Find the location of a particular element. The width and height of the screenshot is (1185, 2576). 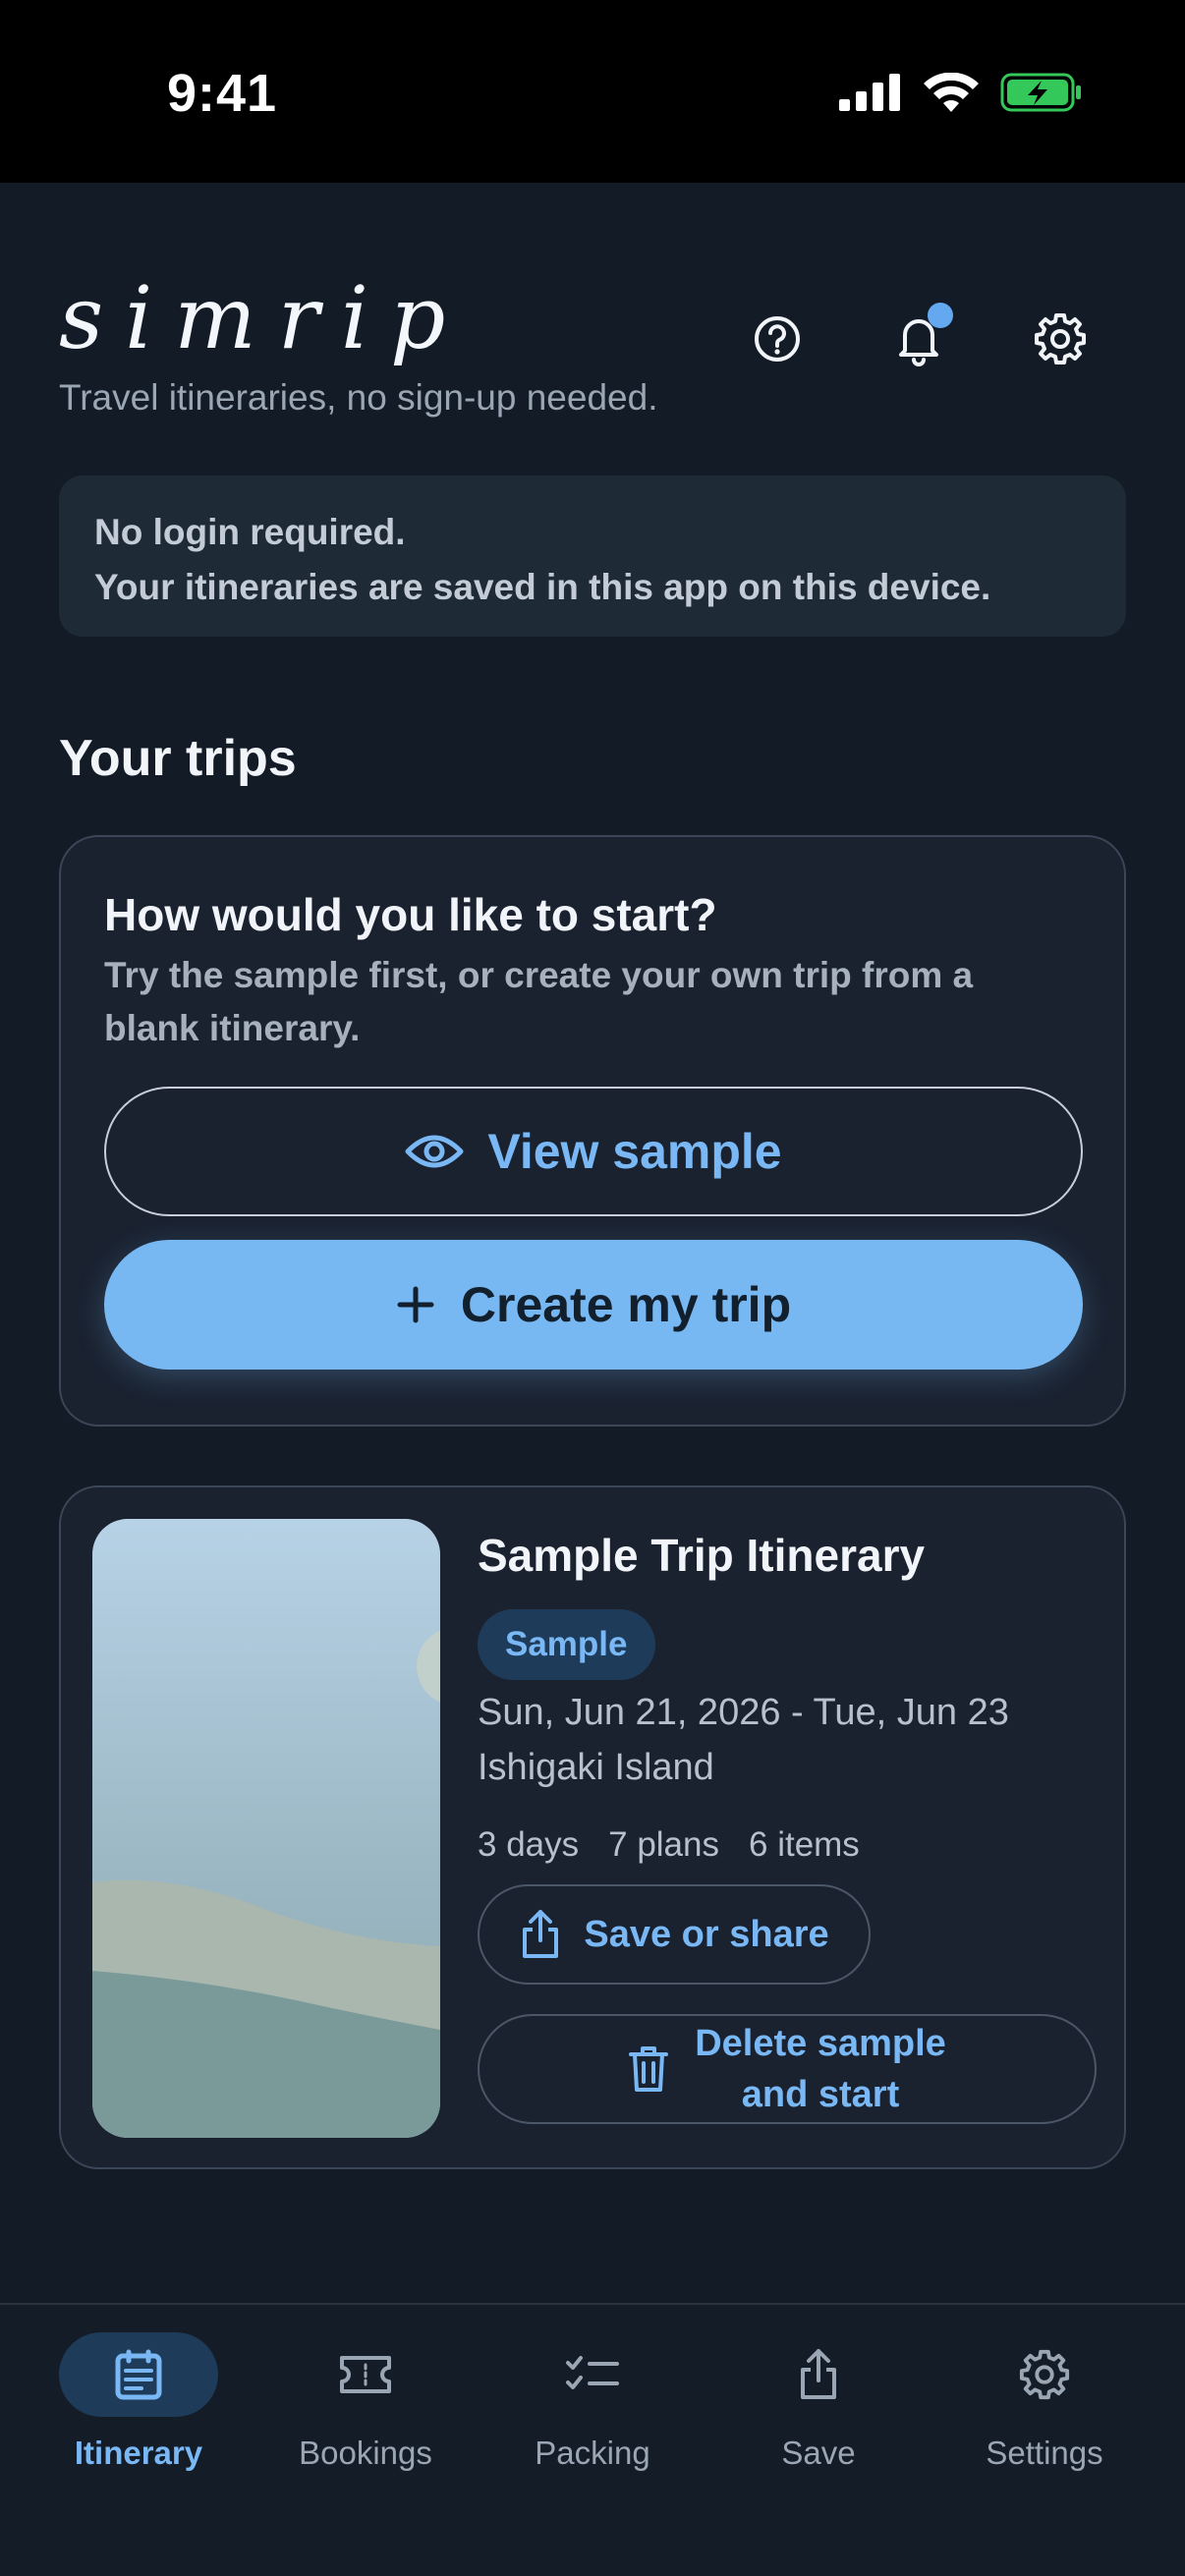

view-sample-label: View sample is located at coordinates (635, 1151).